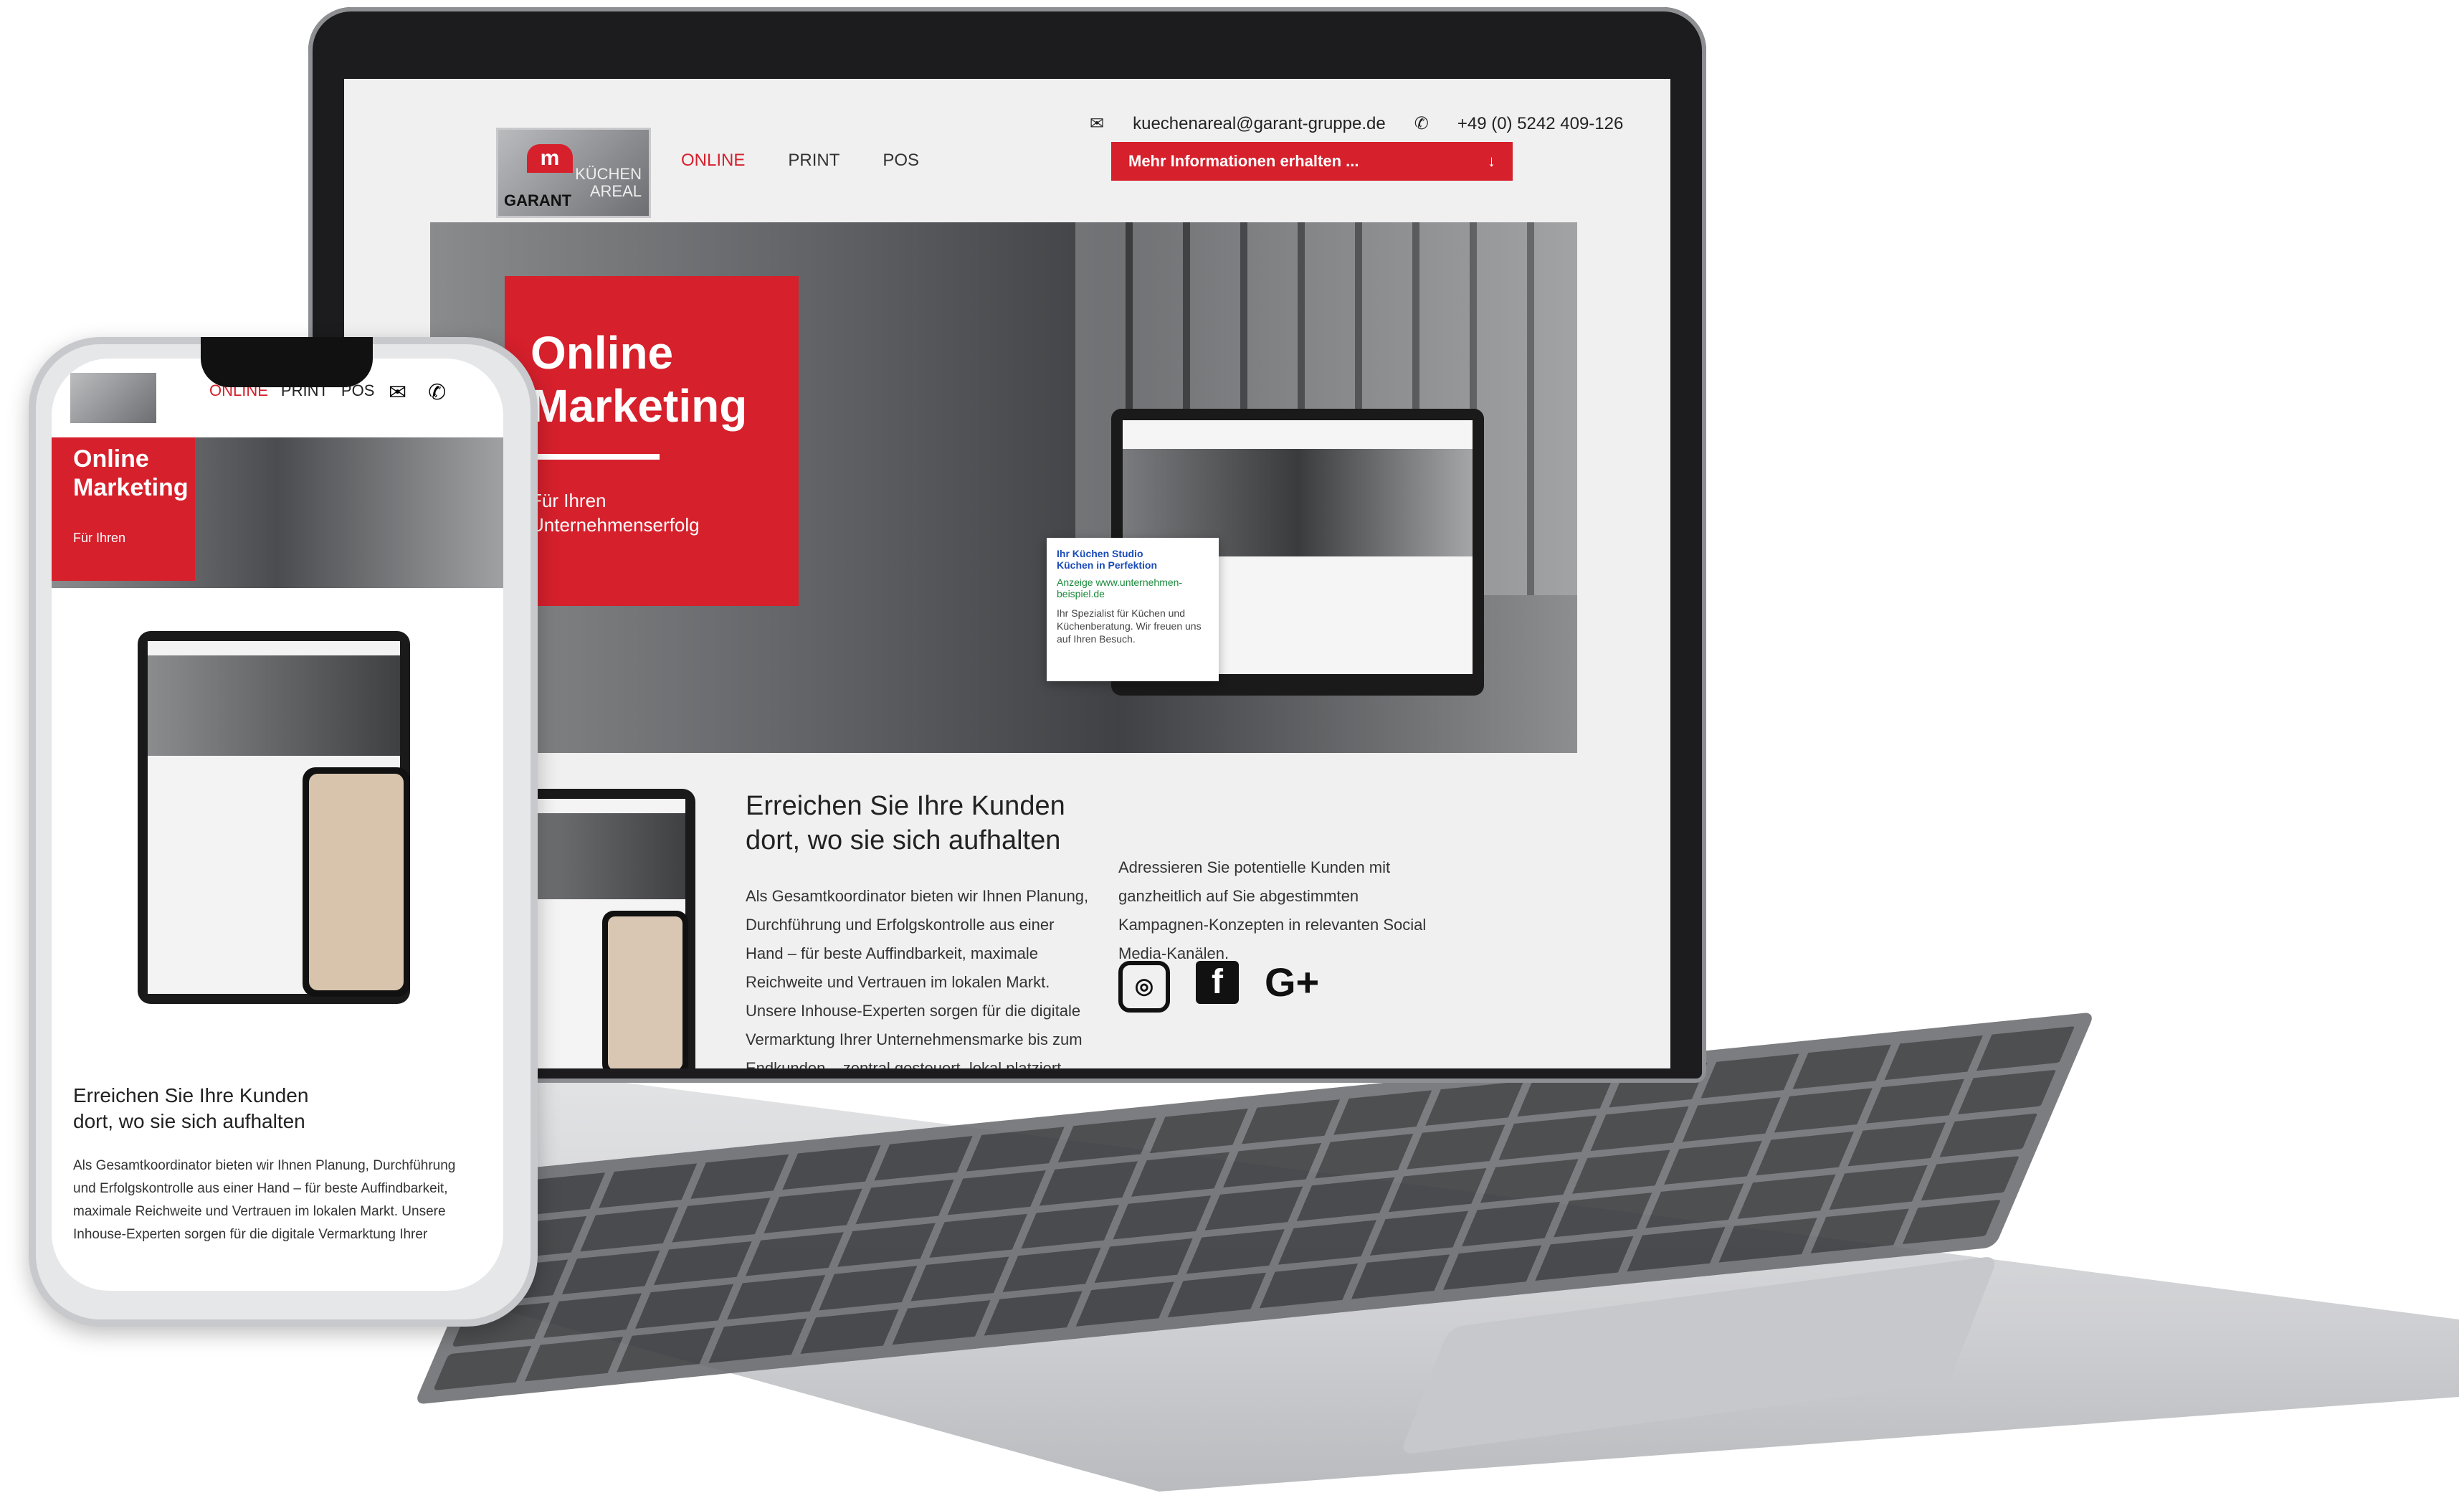 This screenshot has height=1498, width=2464. I want to click on google-plus-icon: G+, so click(1292, 983).